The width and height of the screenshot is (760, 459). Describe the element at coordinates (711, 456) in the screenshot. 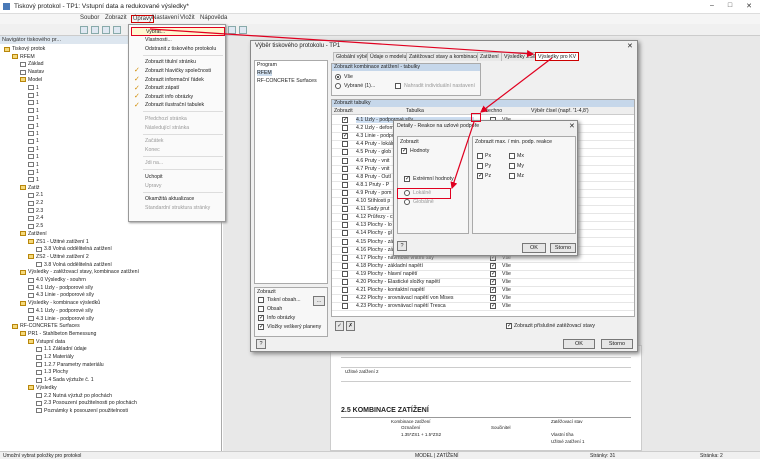

I see `status-page: Stránka: 2` at that location.